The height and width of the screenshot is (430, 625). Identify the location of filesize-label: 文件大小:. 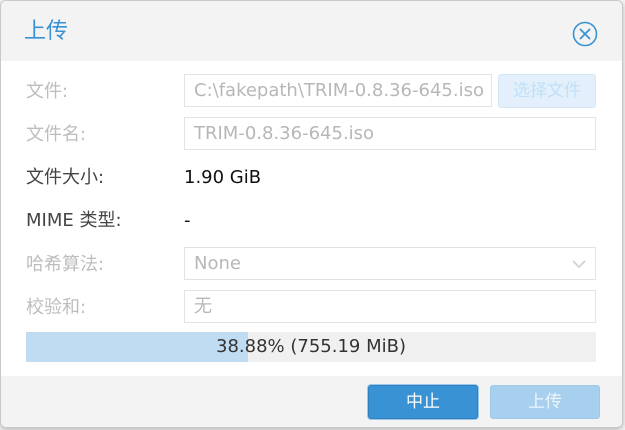
(65, 177).